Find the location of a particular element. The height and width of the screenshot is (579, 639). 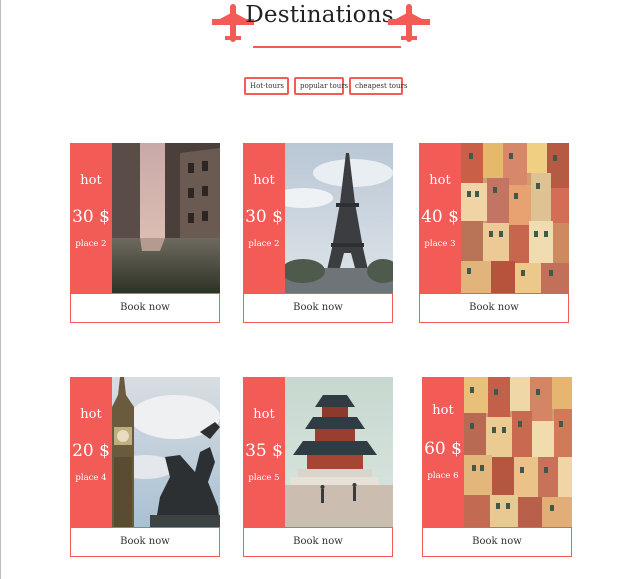

place-label: place 6 is located at coordinates (443, 476).